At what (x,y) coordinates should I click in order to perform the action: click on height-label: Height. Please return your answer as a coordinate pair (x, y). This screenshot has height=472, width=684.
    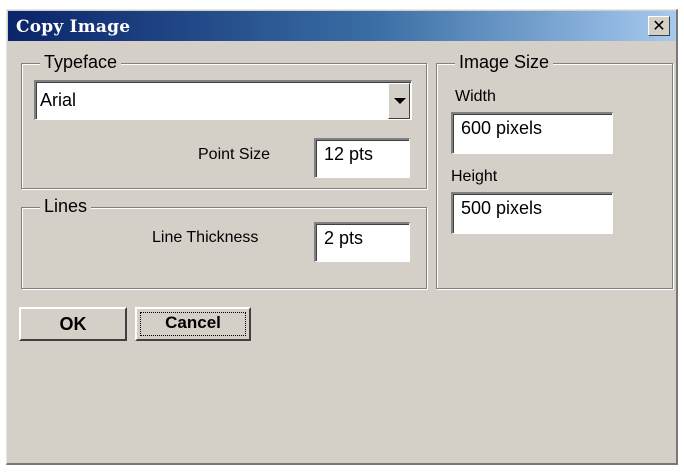
    Looking at the image, I should click on (474, 176).